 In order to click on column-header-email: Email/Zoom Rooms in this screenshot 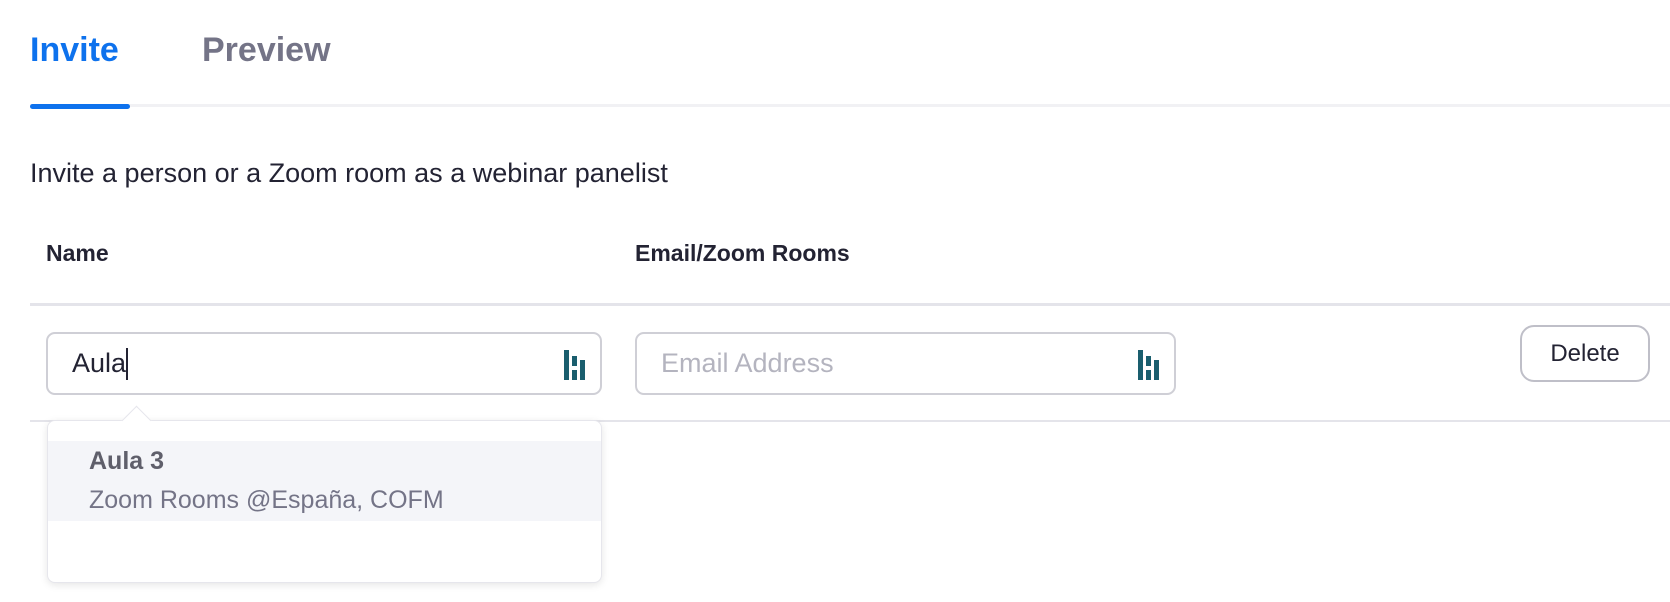, I will do `click(742, 253)`.